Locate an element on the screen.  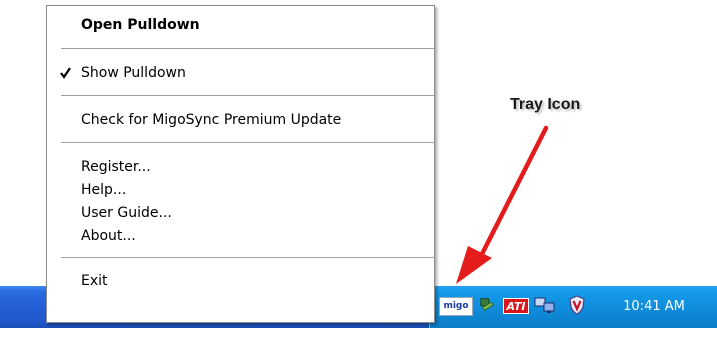
menu-item-exit: Exit is located at coordinates (240, 281).